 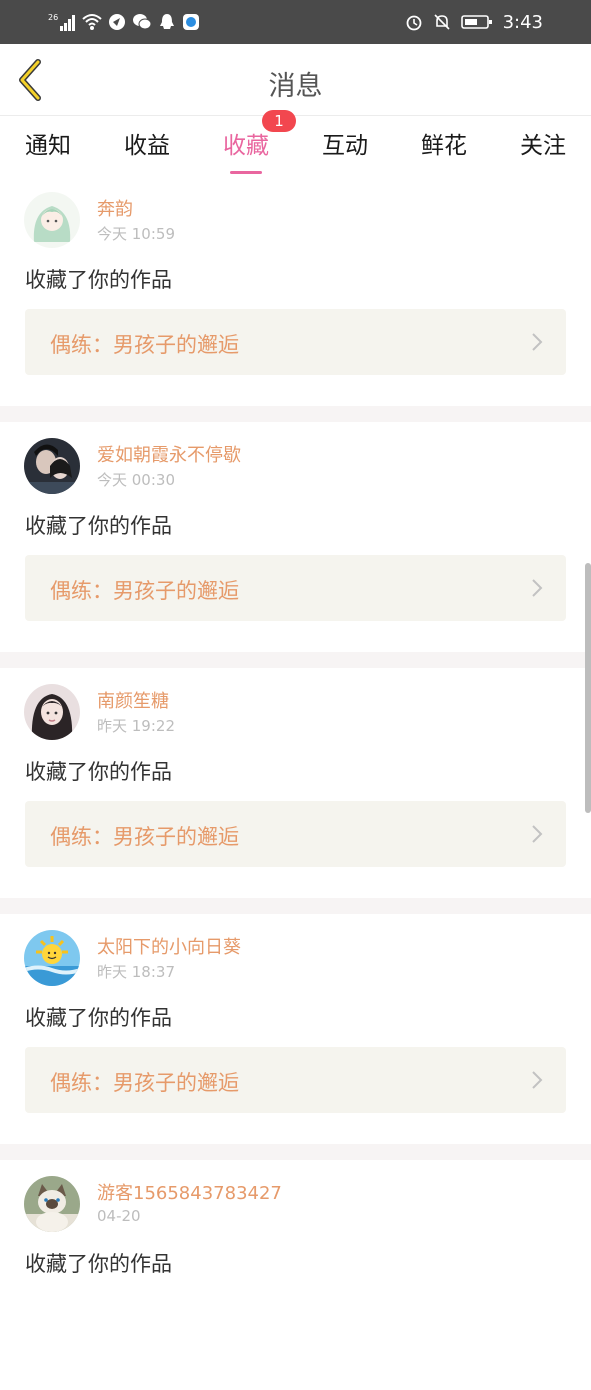 What do you see at coordinates (52, 466) in the screenshot?
I see `couple-photo-avatar` at bounding box center [52, 466].